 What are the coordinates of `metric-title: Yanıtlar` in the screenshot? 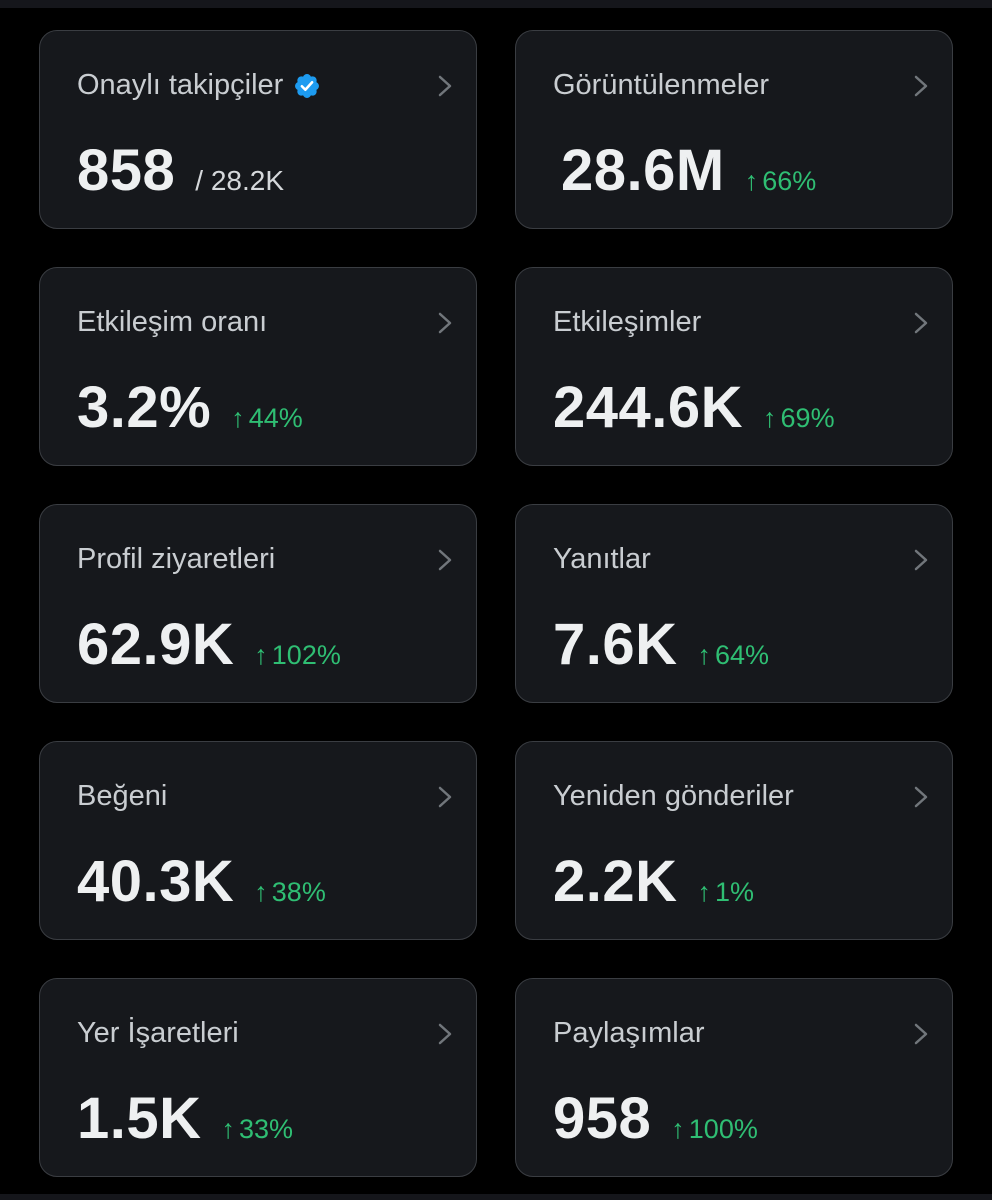 It's located at (602, 559).